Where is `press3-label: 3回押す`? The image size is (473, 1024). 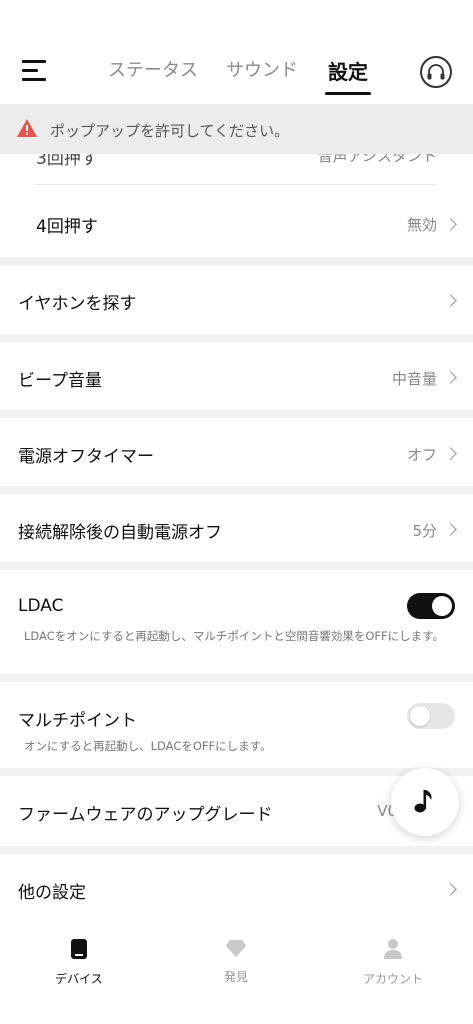
press3-label: 3回押す is located at coordinates (67, 161).